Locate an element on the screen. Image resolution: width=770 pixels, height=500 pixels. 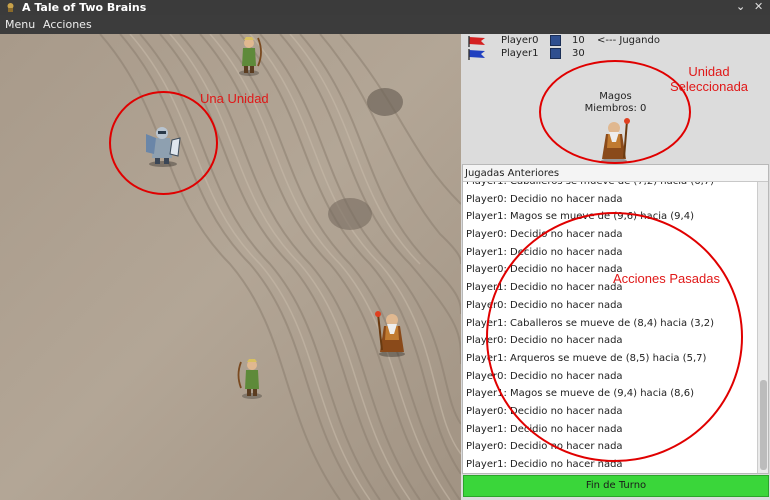
menu-bar: Menu Acciones is located at coordinates (385, 24).